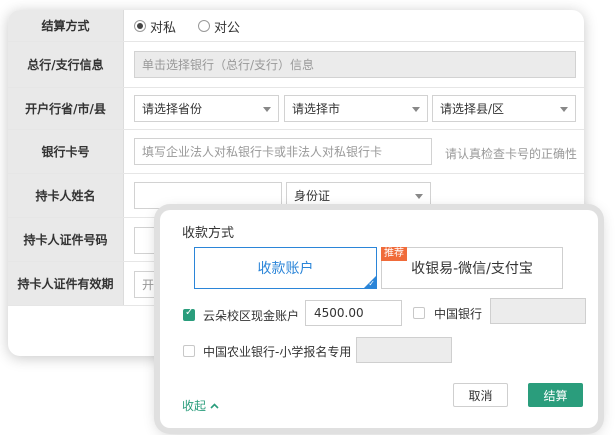  What do you see at coordinates (283, 151) in the screenshot?
I see `card-number-input: 填写企业法人对私银行卡或非法人对私银行卡` at bounding box center [283, 151].